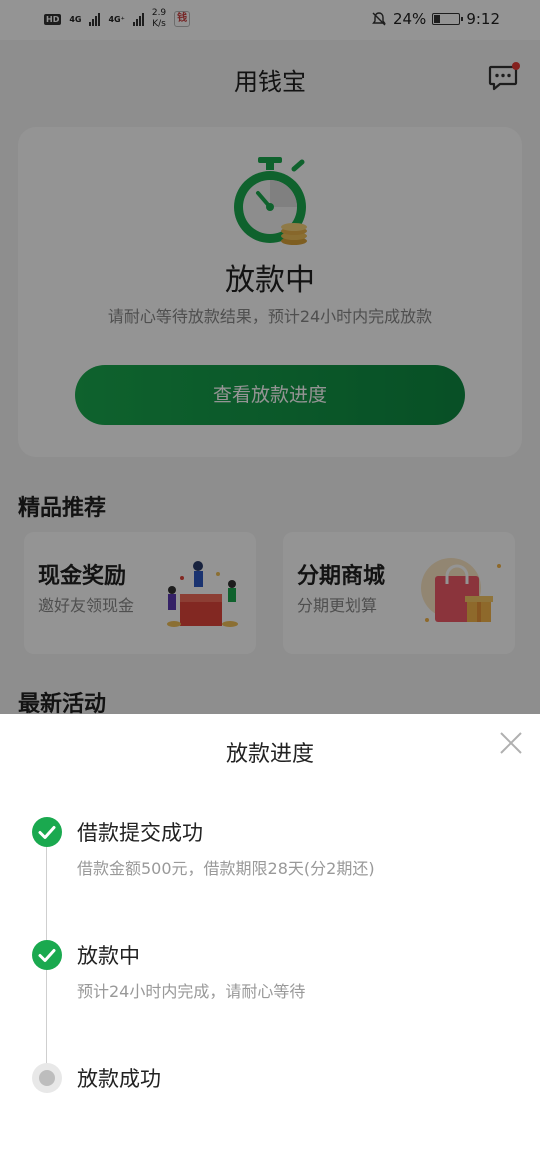 The width and height of the screenshot is (540, 1170). Describe the element at coordinates (47, 1078) in the screenshot. I see `pending-dot-icon` at that location.